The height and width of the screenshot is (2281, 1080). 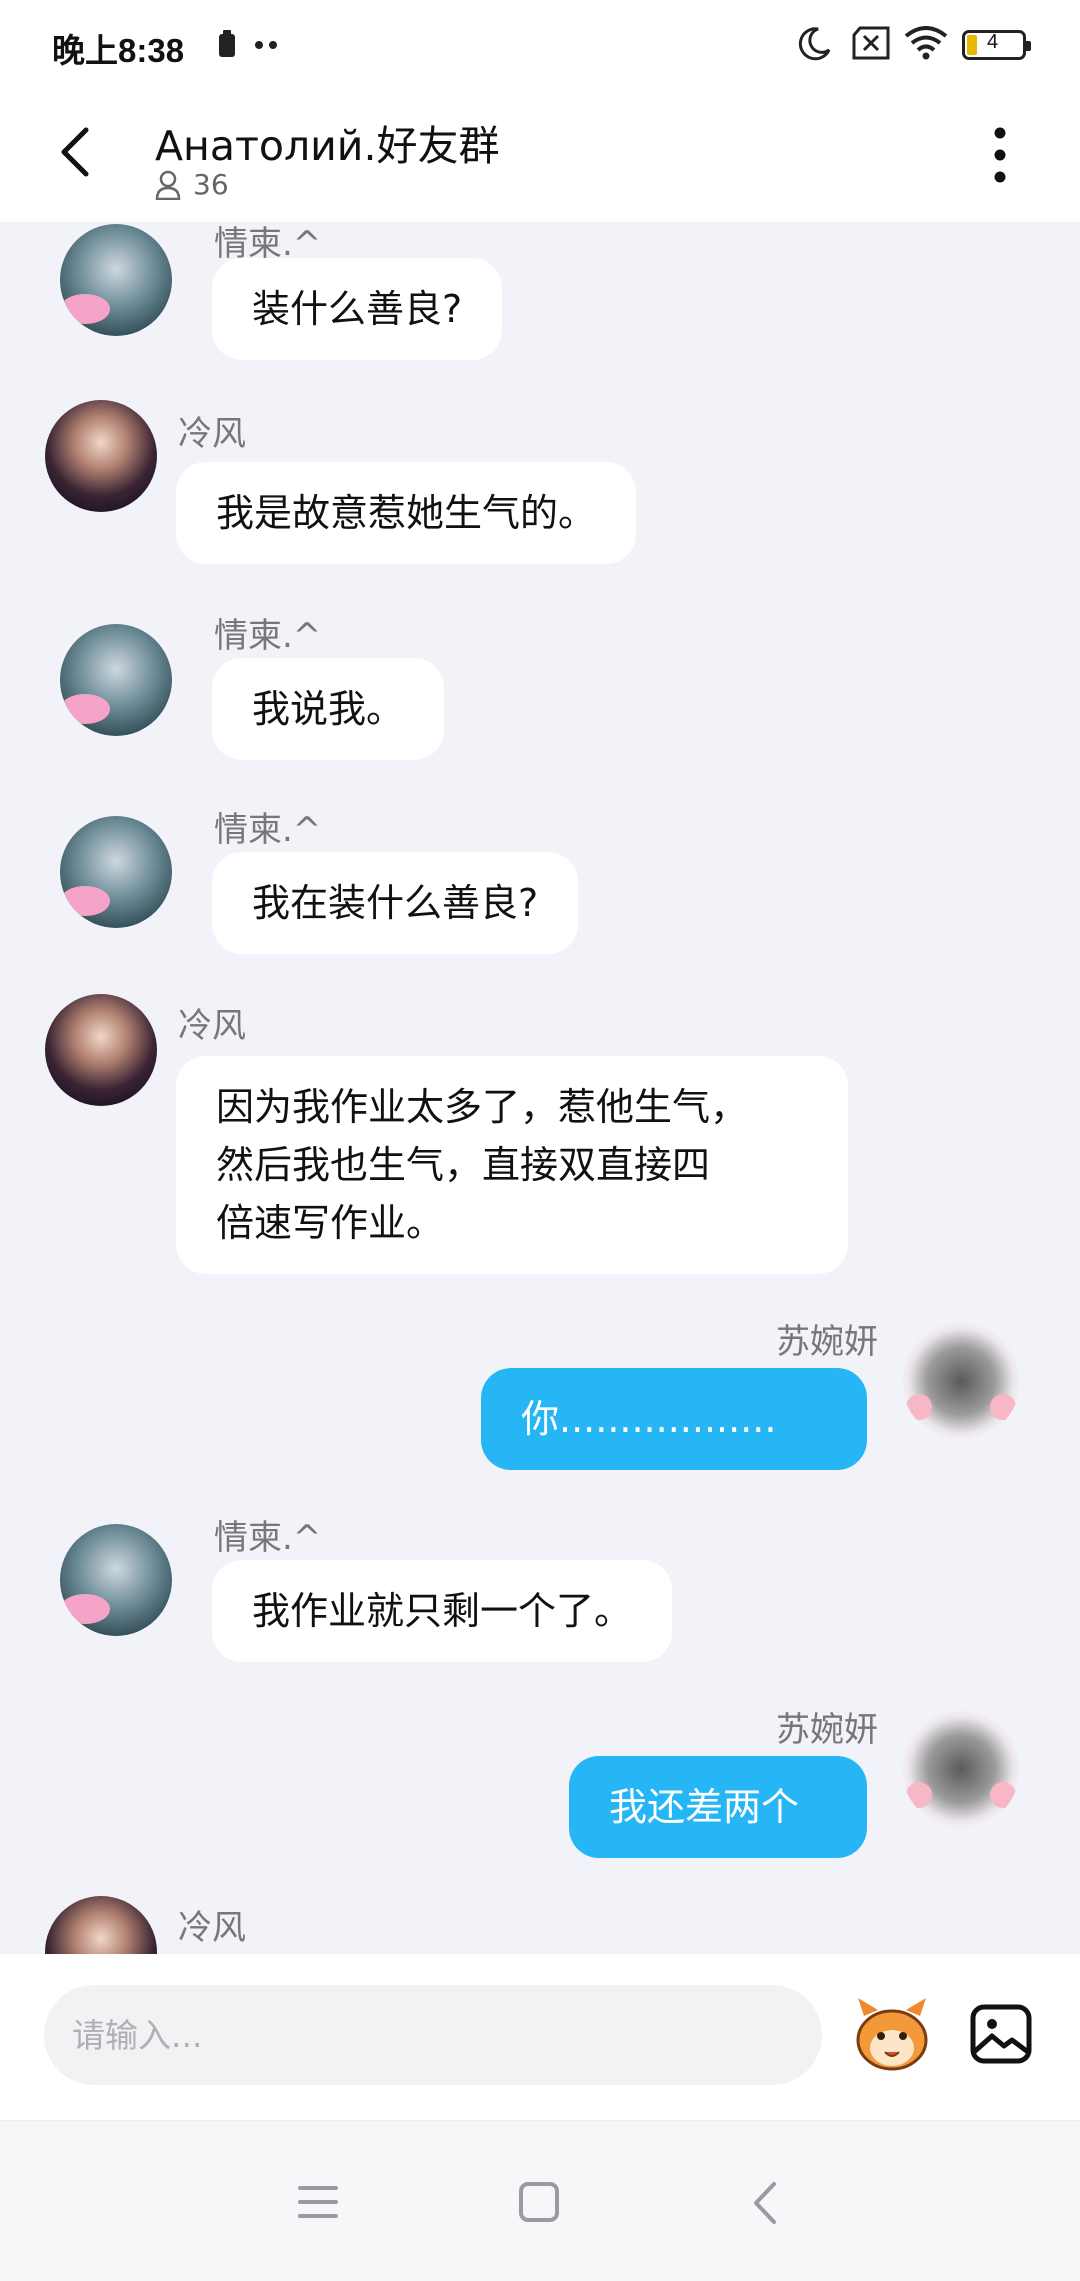 I want to click on message-bubble: 我作业就只剩一个了。, so click(x=442, y=1611).